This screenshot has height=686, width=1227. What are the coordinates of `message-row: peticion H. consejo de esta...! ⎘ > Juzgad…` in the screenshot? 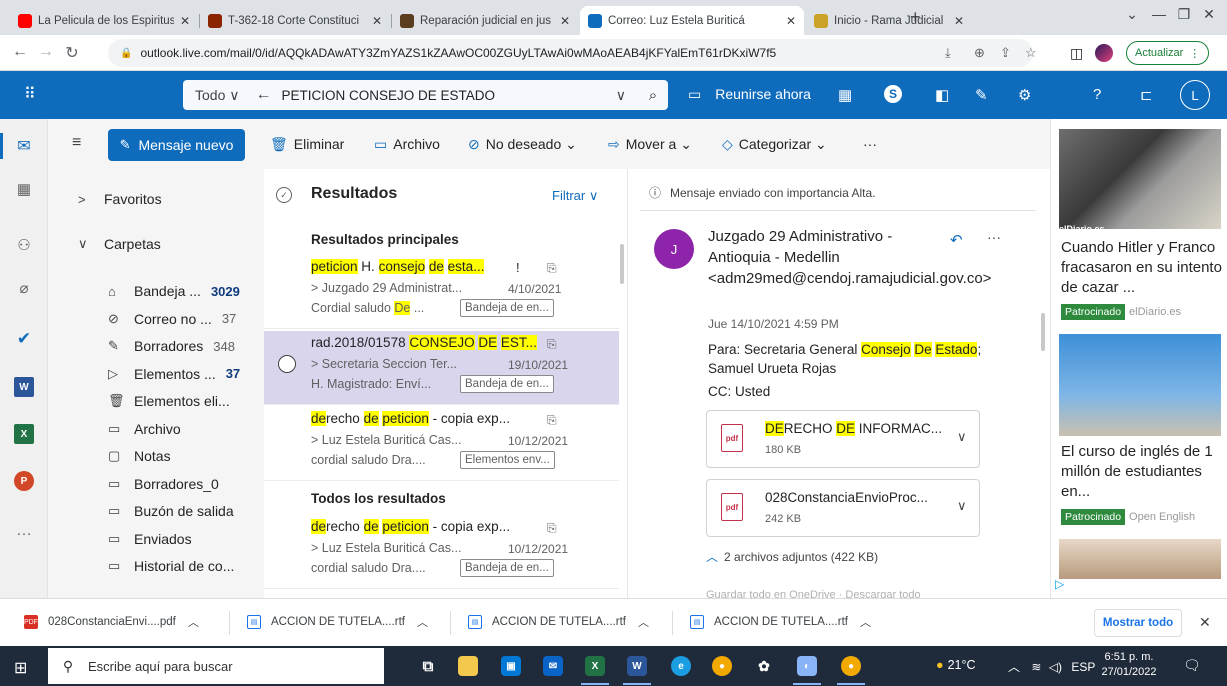 It's located at (441, 292).